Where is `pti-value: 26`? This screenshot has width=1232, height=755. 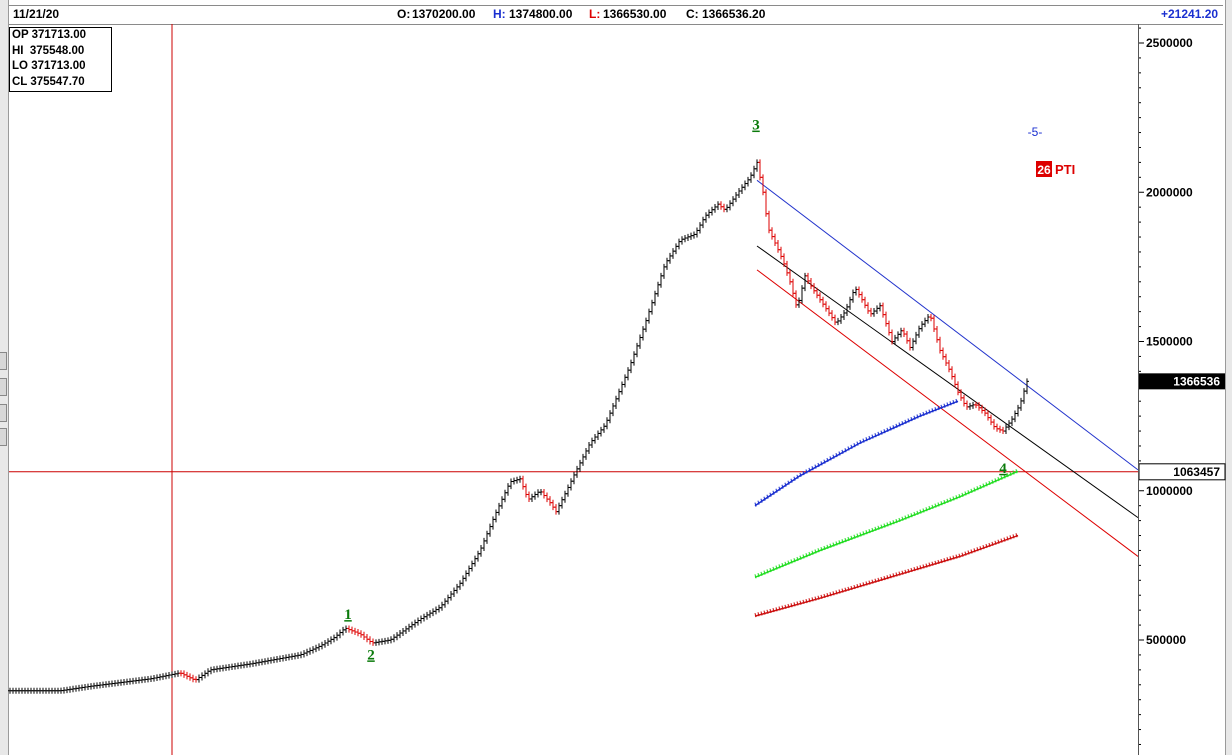
pti-value: 26 is located at coordinates (1044, 170).